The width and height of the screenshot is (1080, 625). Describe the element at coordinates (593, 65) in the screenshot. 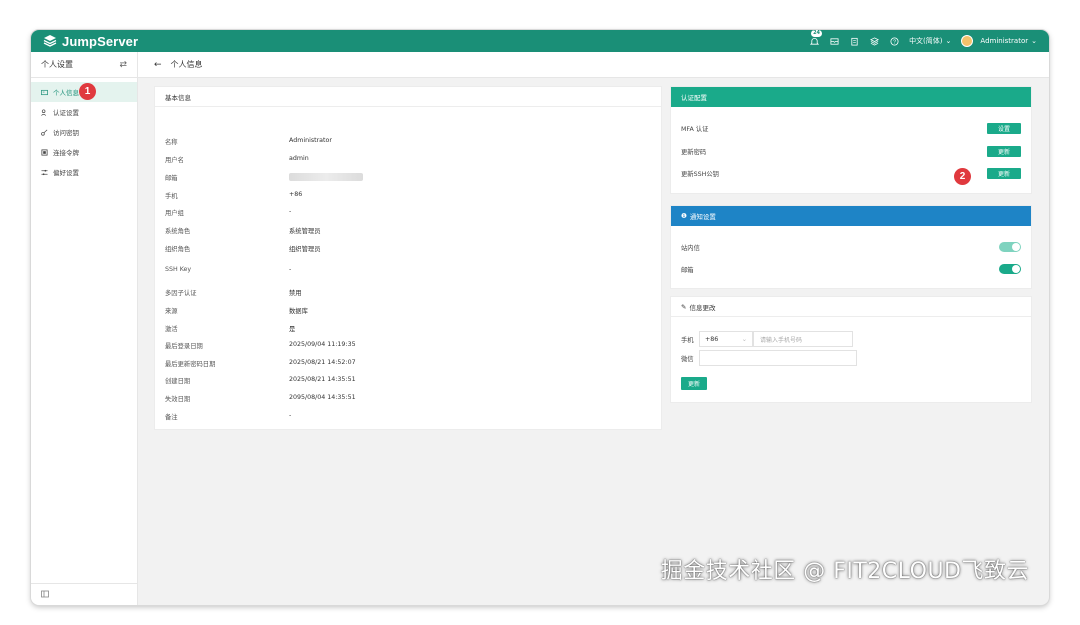

I see `breadcrumb: ← 个人信息` at that location.